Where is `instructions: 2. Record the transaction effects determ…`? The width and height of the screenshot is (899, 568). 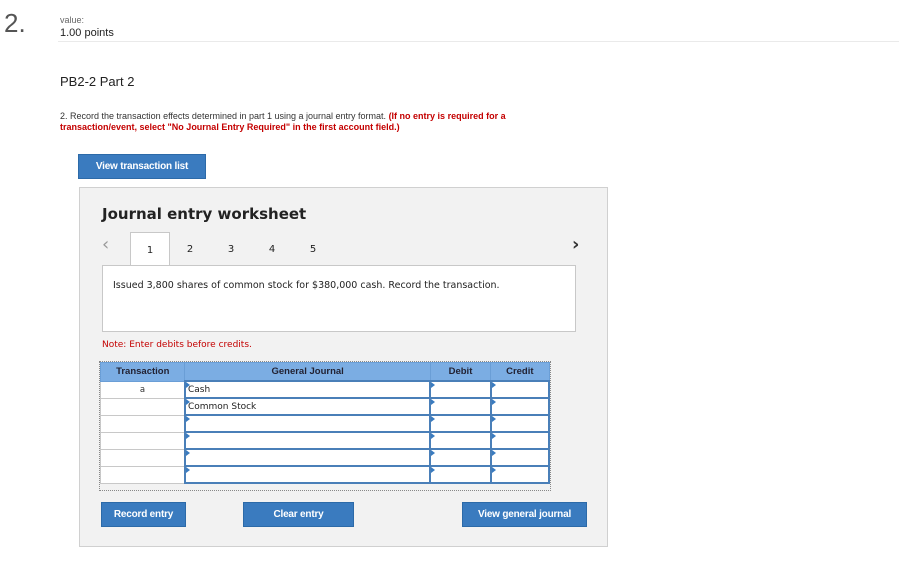 instructions: 2. Record the transaction effects determ… is located at coordinates (320, 122).